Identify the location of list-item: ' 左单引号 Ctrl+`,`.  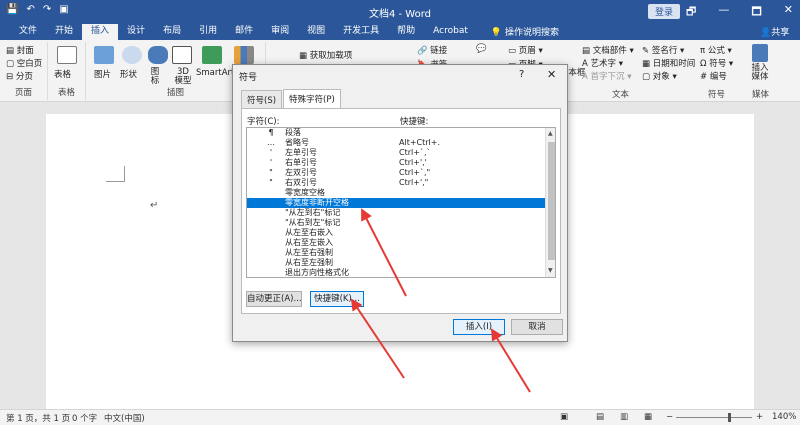
(396, 153).